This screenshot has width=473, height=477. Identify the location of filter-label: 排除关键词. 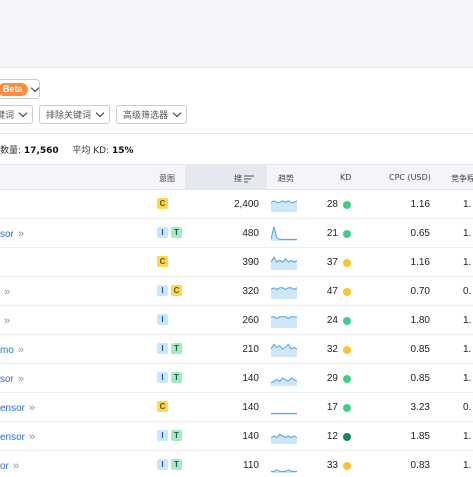
(69, 116).